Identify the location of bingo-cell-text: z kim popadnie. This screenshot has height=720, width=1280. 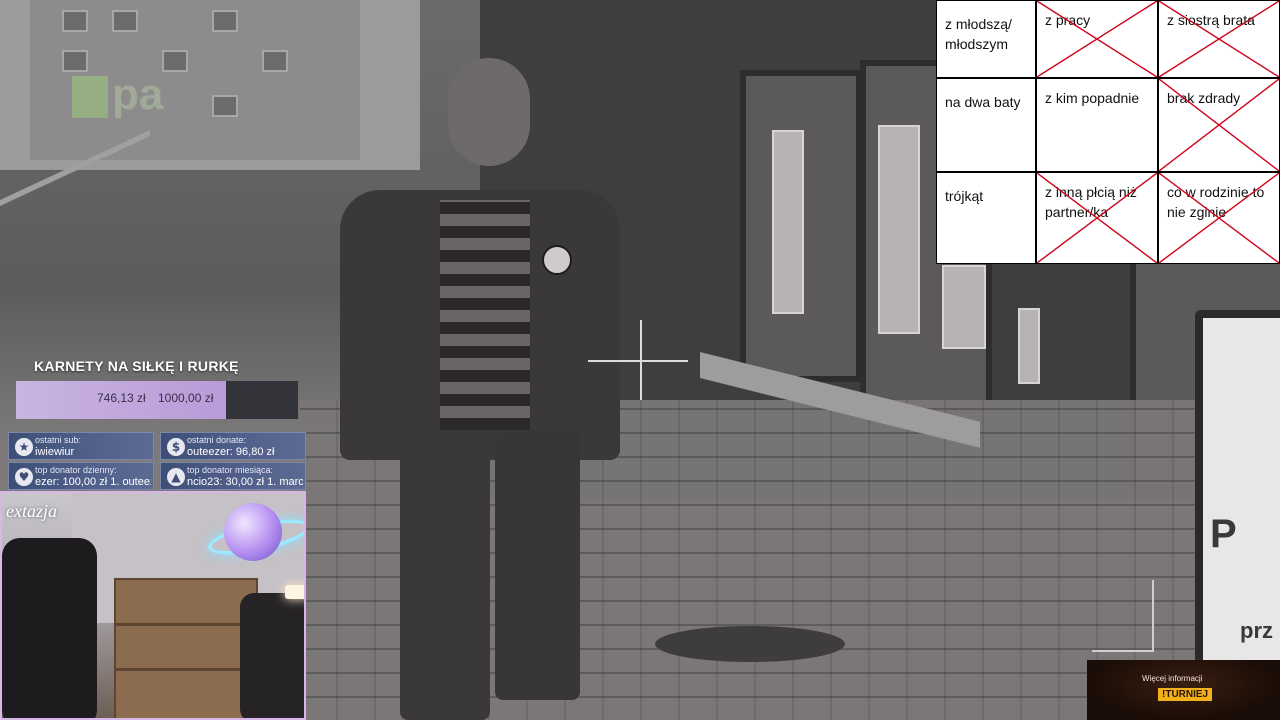
(1092, 98).